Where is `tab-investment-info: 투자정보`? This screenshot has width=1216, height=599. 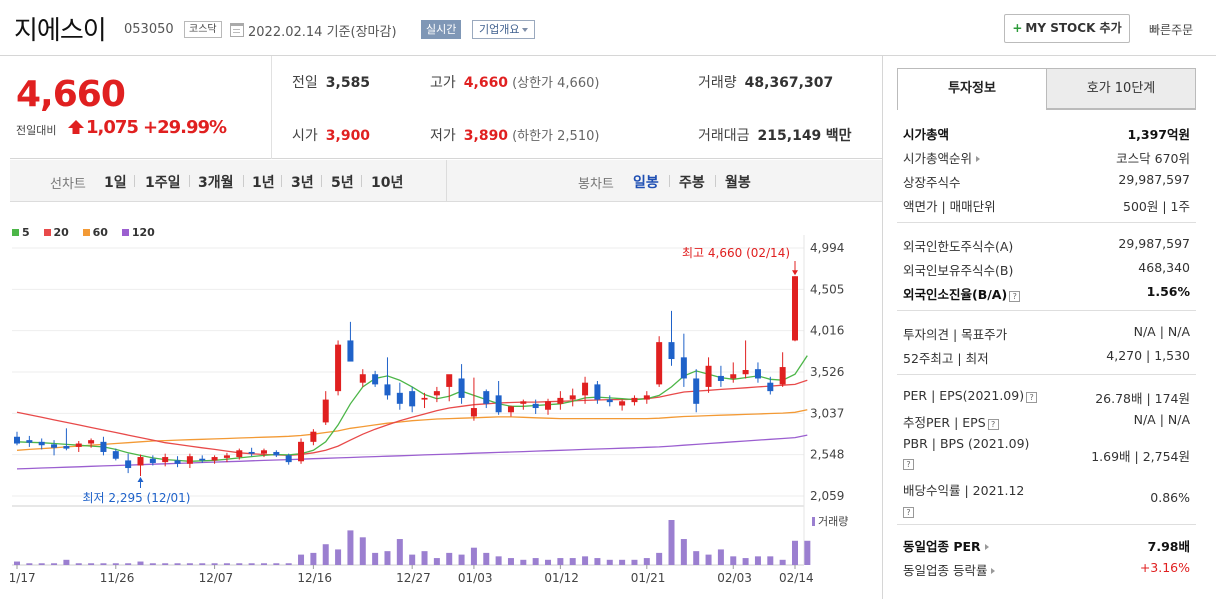
tab-investment-info: 투자정보 is located at coordinates (972, 88).